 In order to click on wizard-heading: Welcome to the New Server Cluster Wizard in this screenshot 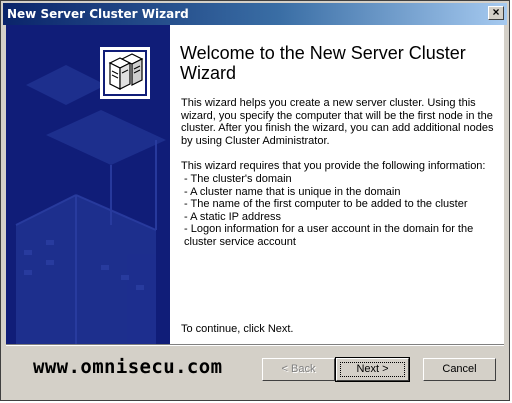, I will do `click(323, 63)`.